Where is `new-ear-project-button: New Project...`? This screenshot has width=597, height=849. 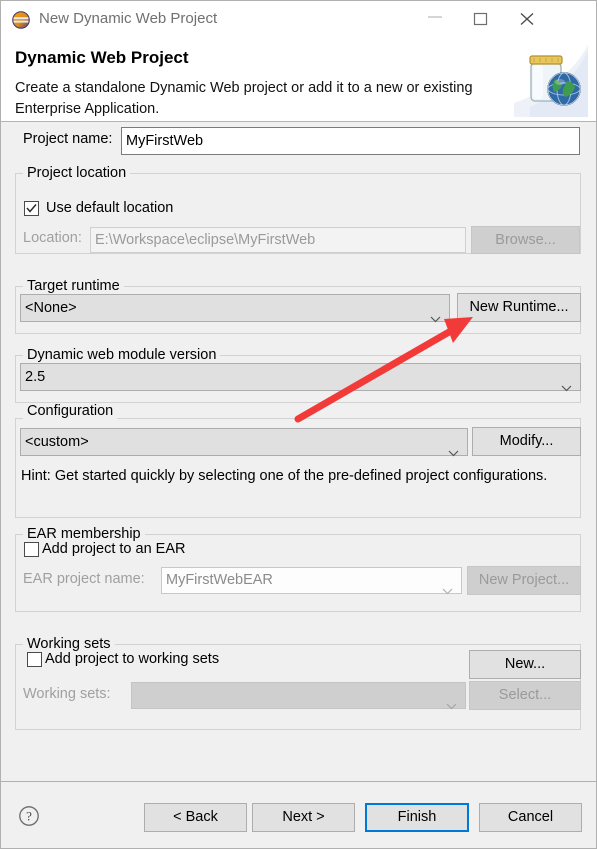 new-ear-project-button: New Project... is located at coordinates (524, 580).